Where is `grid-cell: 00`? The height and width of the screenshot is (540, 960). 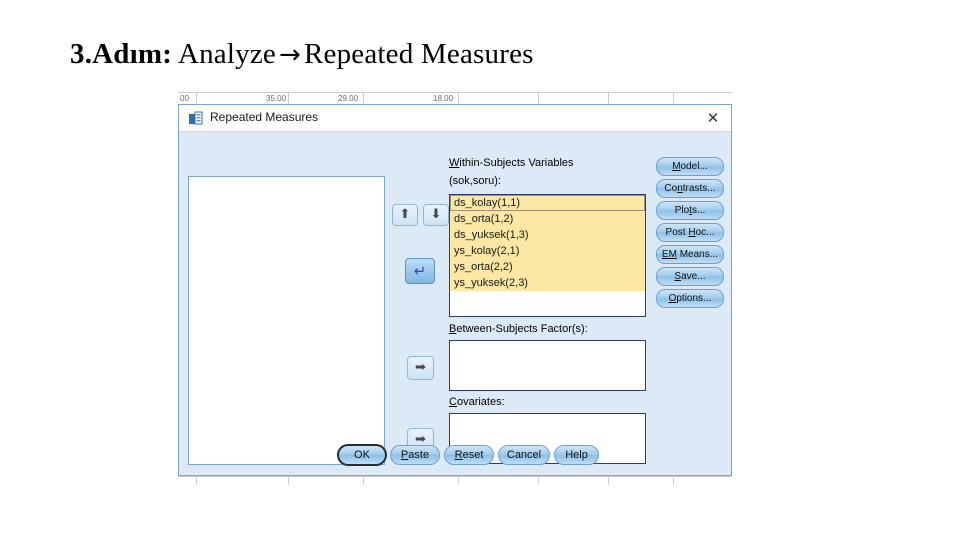 grid-cell: 00 is located at coordinates (184, 98).